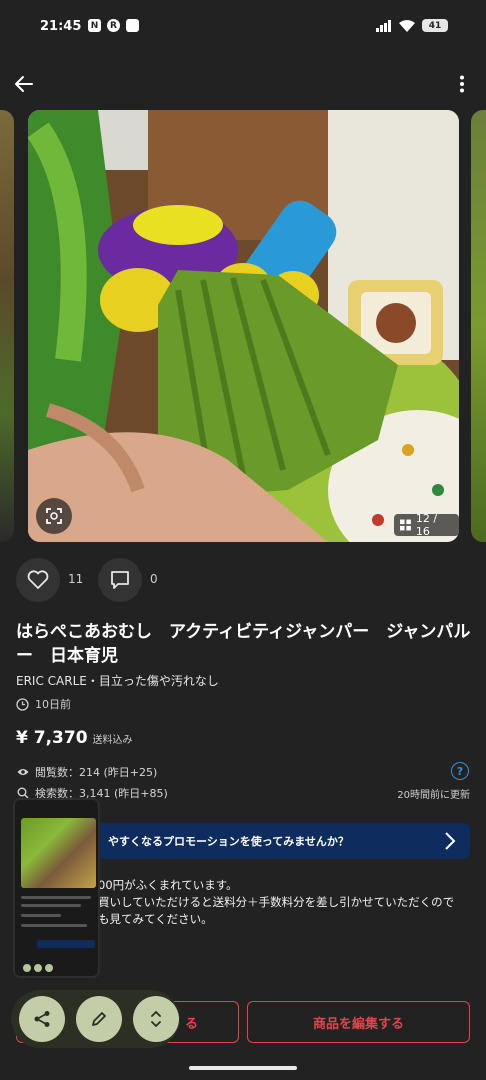 The height and width of the screenshot is (1080, 486). I want to click on photo-counter-label: 12 / 16, so click(426, 525).